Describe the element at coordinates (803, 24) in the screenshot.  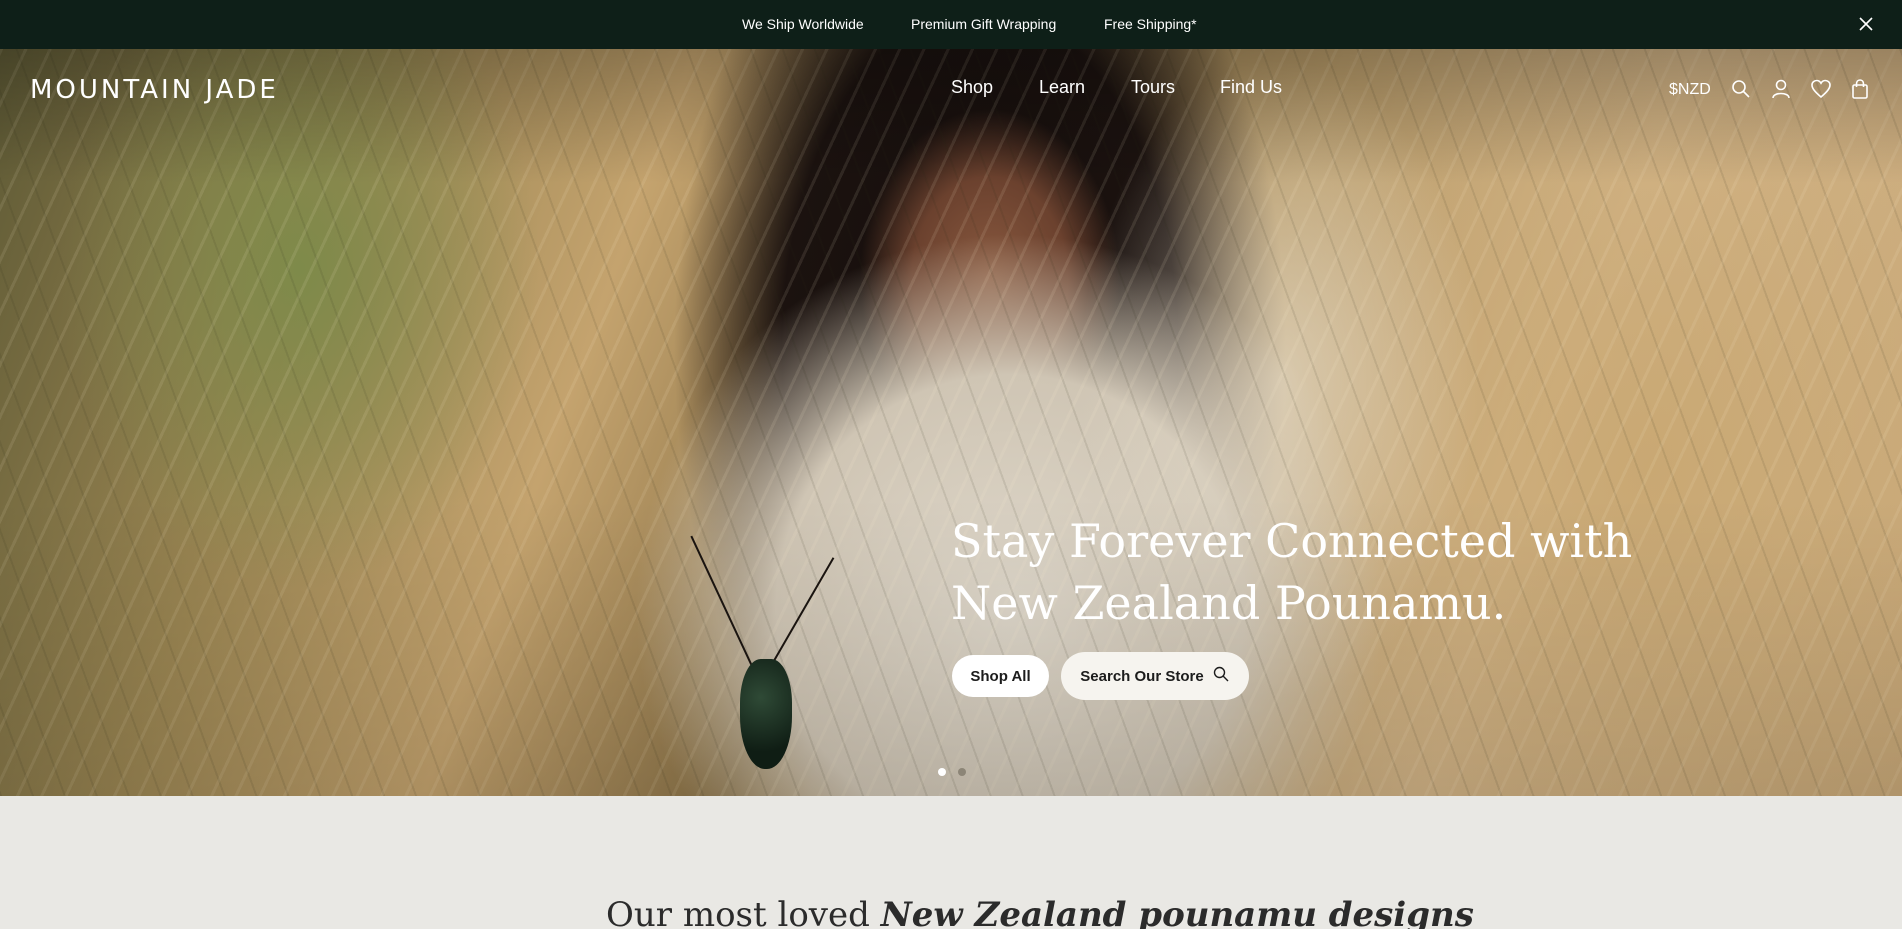
I see `announcement-ship-worldwide: We Ship Worldwide` at that location.